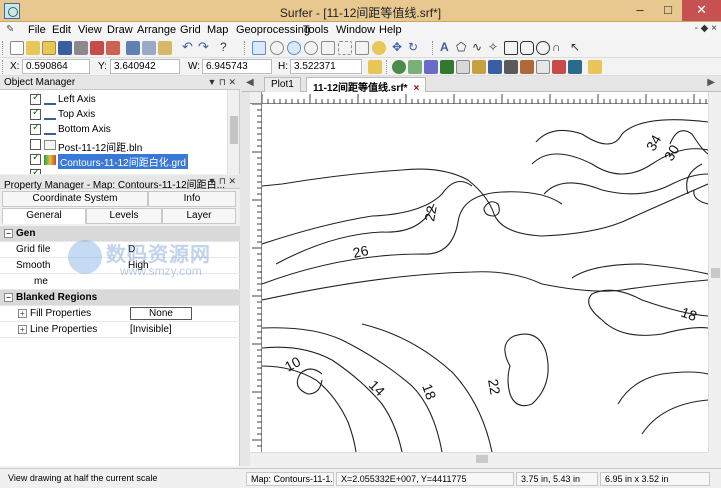  I want to click on height-field: 3.522371, so click(326, 66).